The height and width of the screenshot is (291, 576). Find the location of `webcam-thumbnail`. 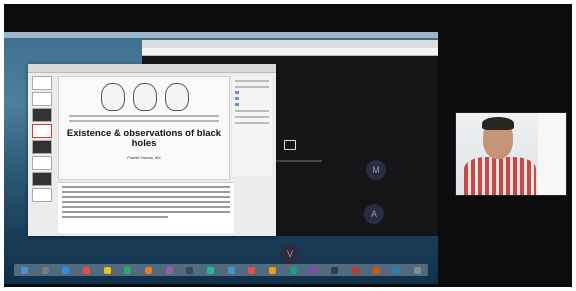

webcam-thumbnail is located at coordinates (511, 154).